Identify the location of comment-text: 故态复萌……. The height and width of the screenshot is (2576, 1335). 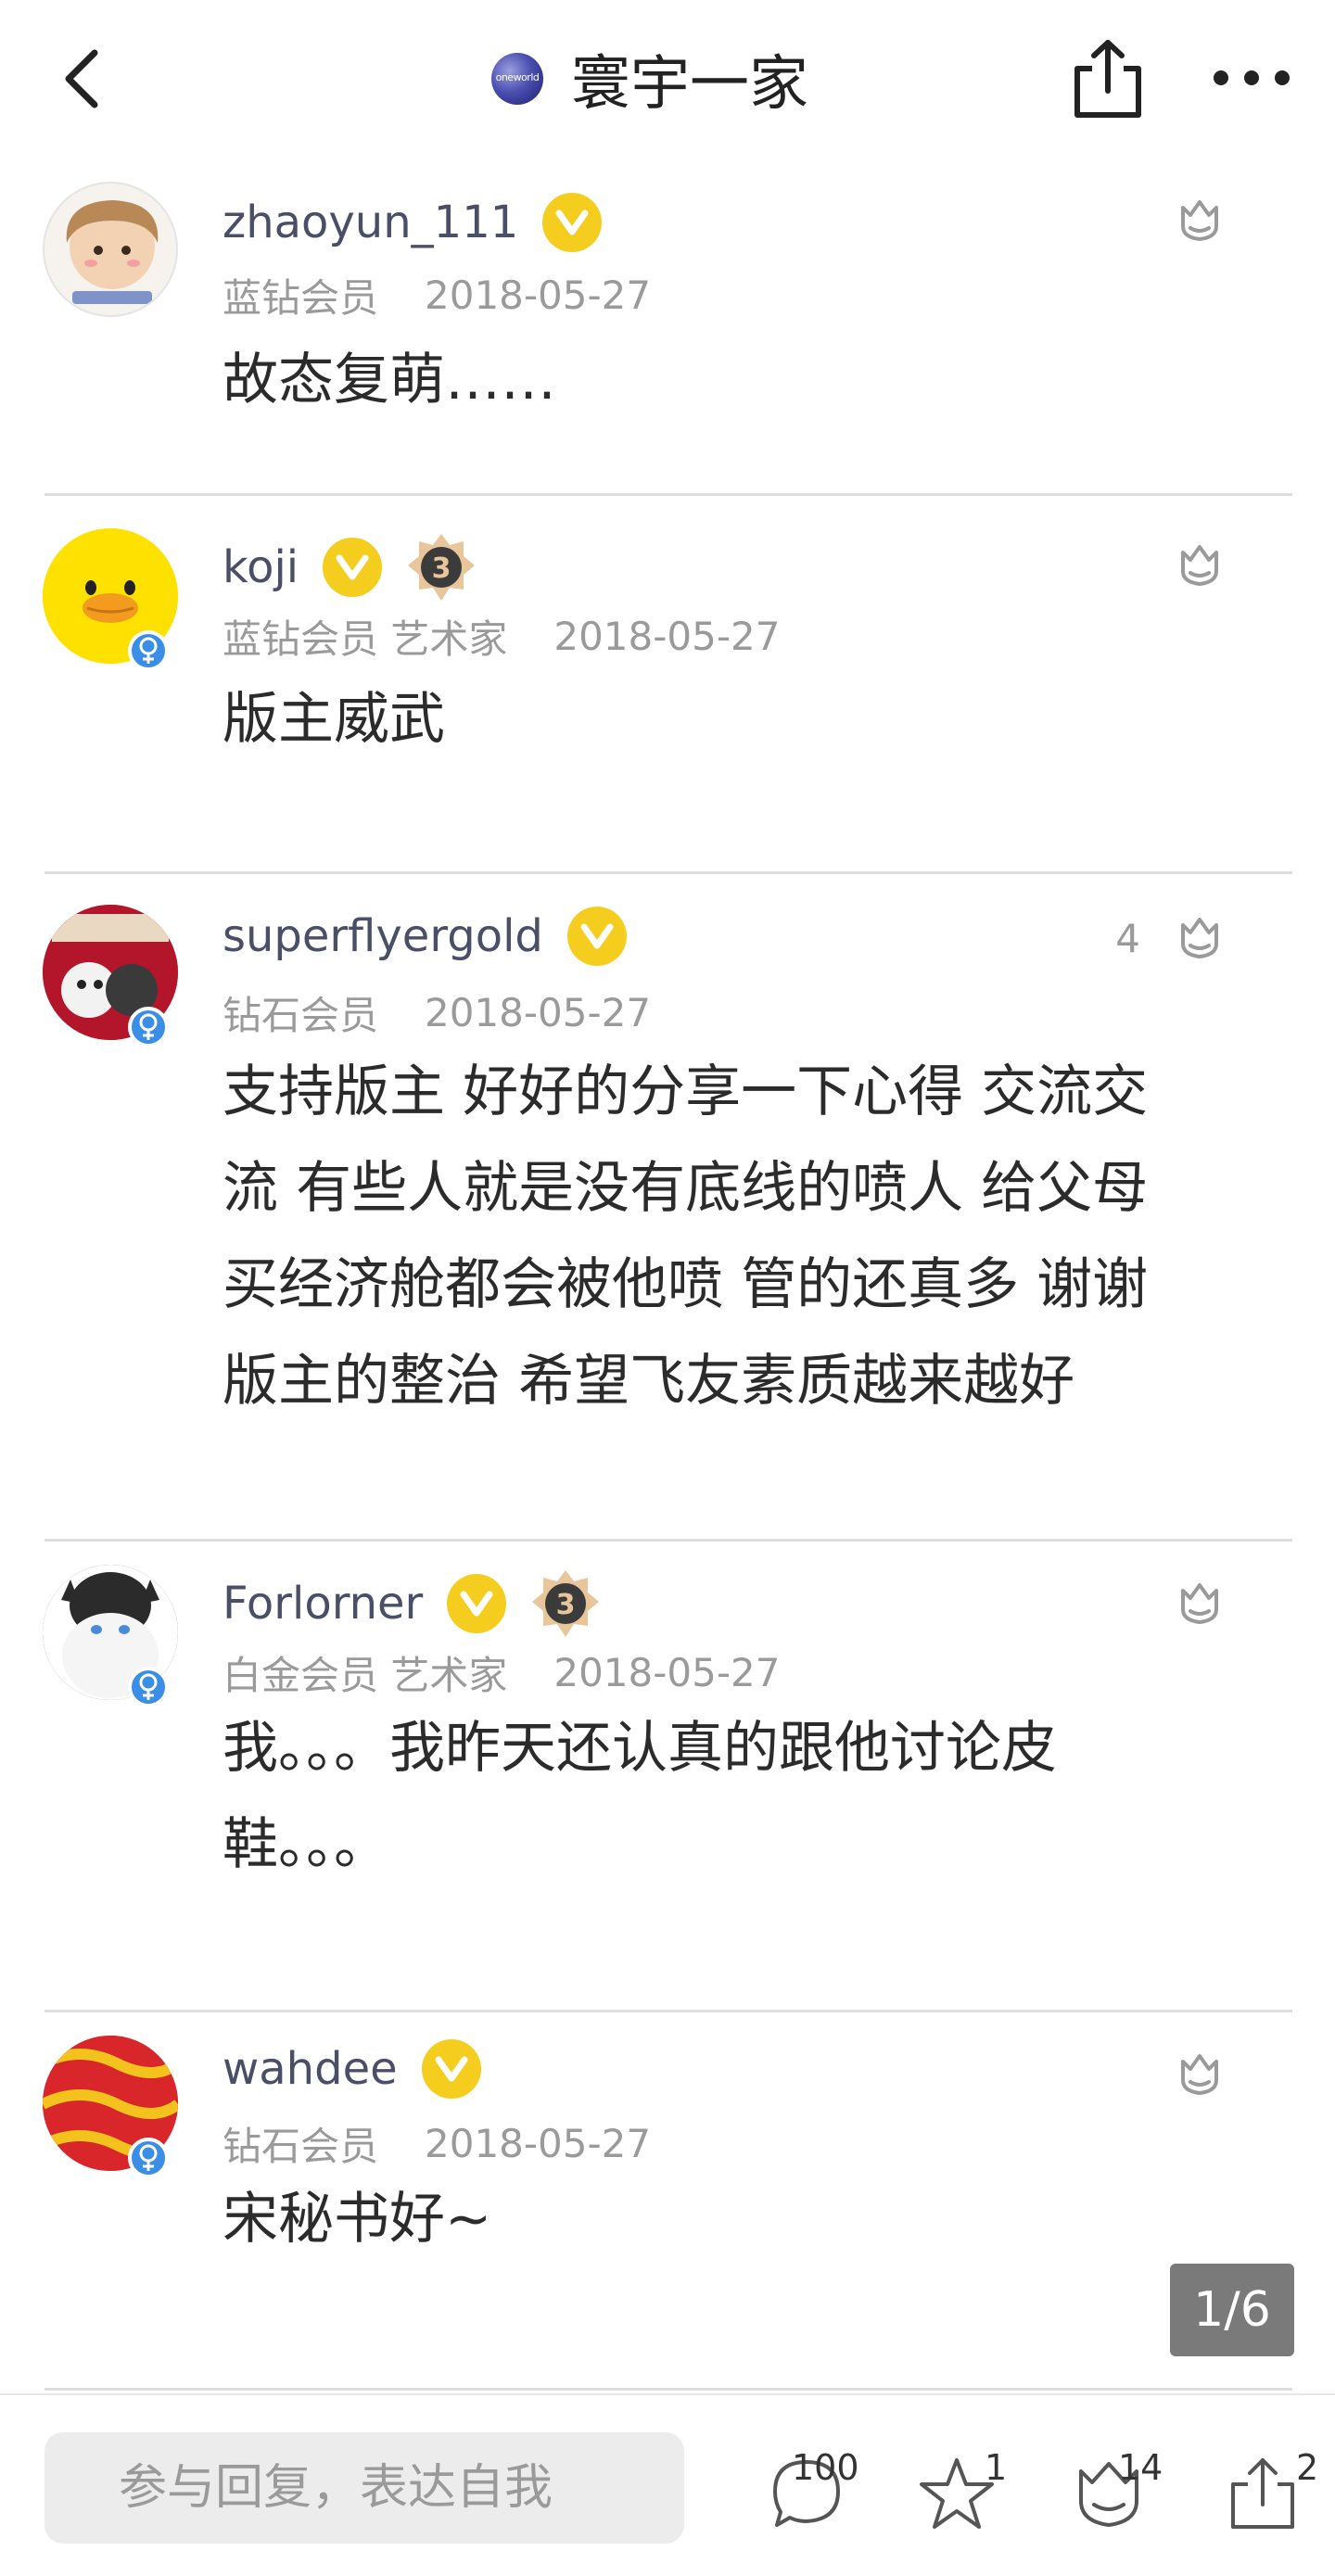
(723, 380).